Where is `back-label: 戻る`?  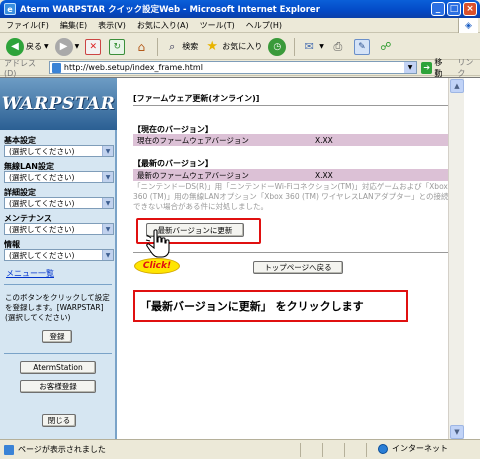
back-label: 戻る is located at coordinates (34, 46).